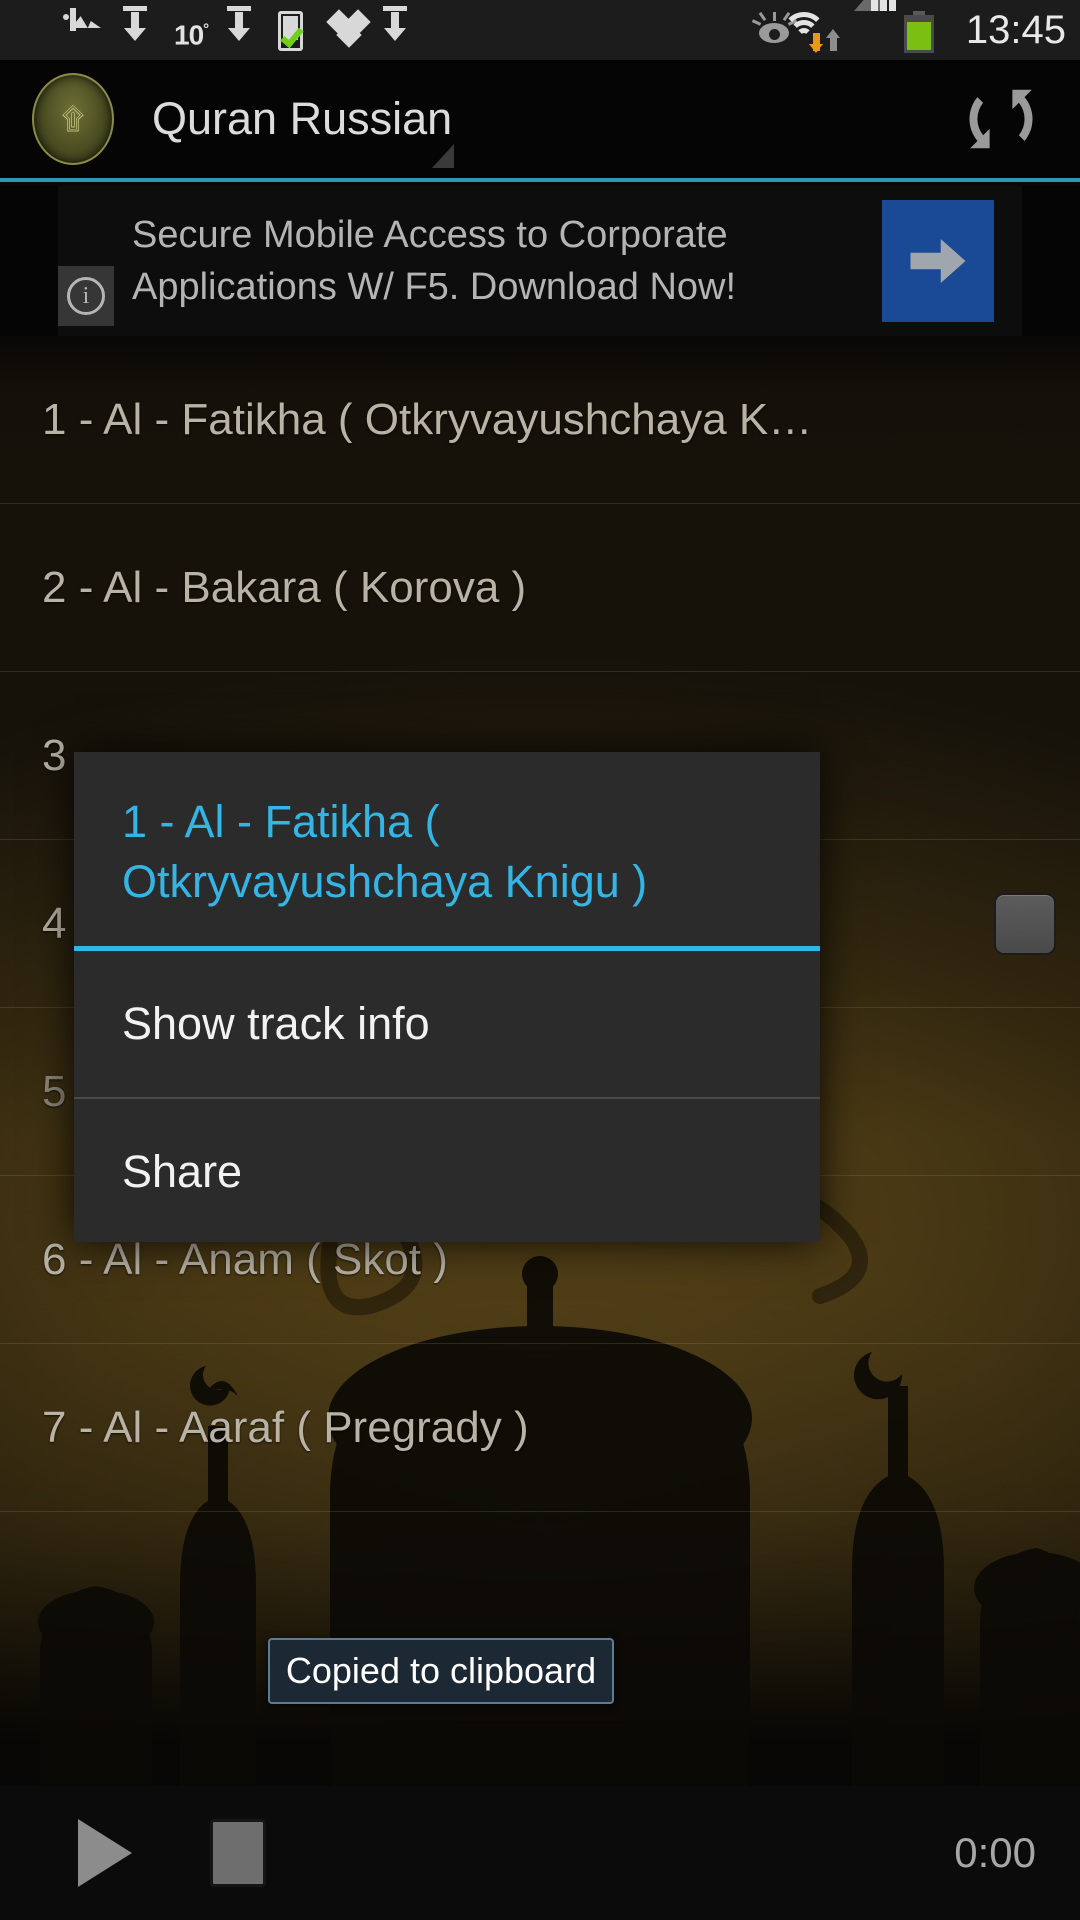  Describe the element at coordinates (1025, 924) in the screenshot. I see `download-button` at that location.